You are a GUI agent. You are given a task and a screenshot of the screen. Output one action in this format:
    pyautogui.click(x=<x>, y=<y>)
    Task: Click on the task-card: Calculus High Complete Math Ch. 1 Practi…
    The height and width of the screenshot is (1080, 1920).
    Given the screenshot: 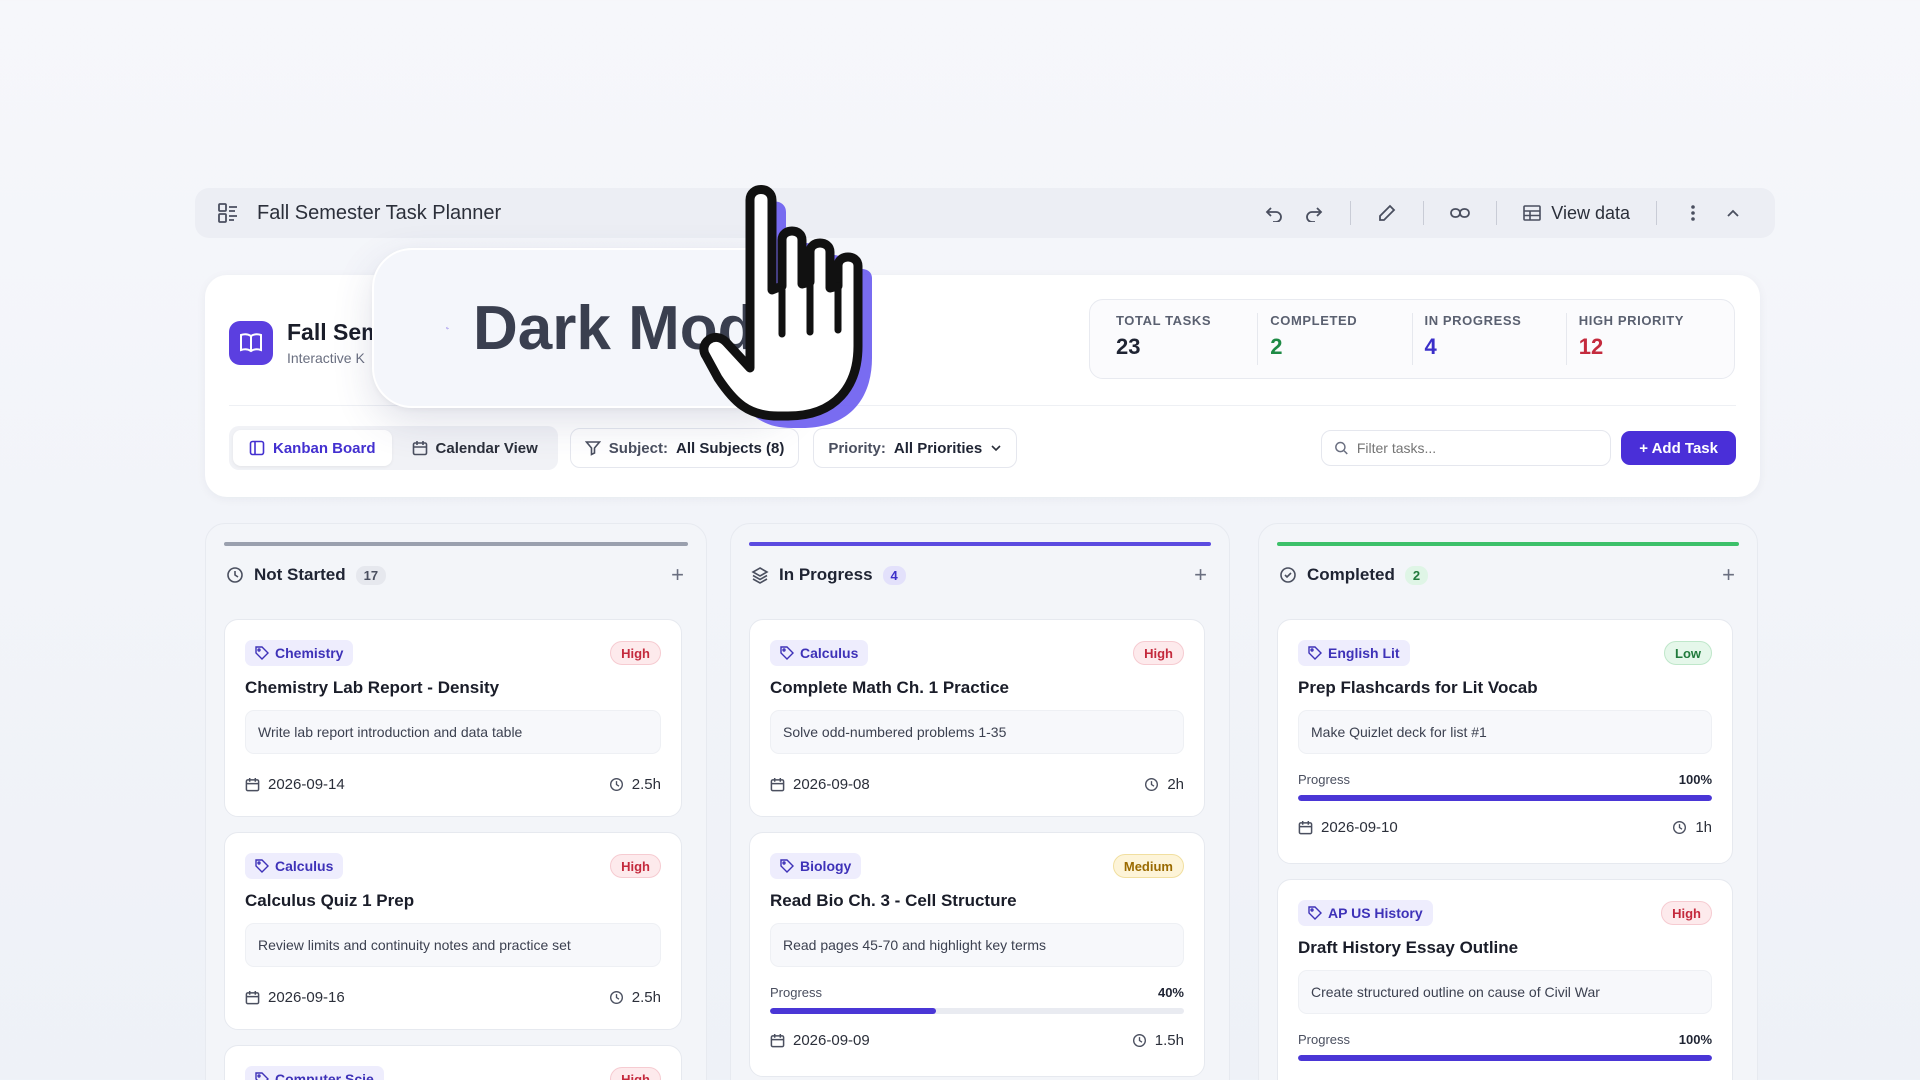 What is the action you would take?
    pyautogui.click(x=977, y=718)
    